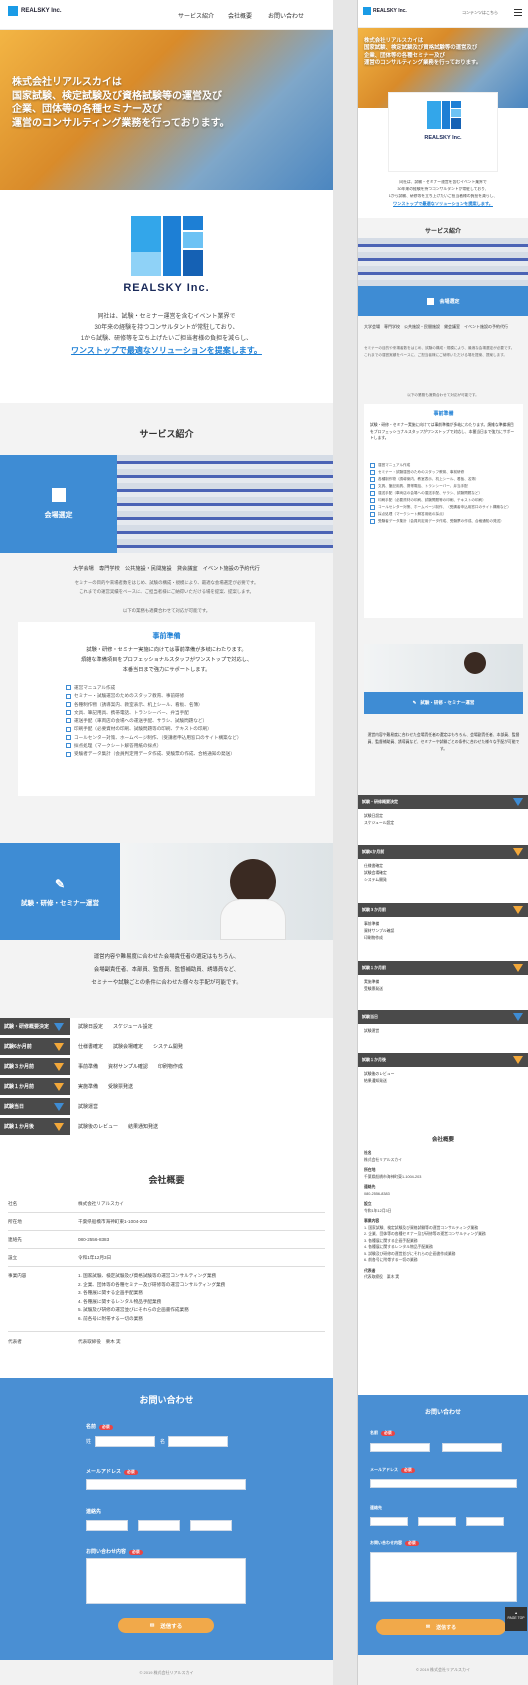  What do you see at coordinates (286, 15) in the screenshot?
I see `nav-contact: お問い合わせ` at bounding box center [286, 15].